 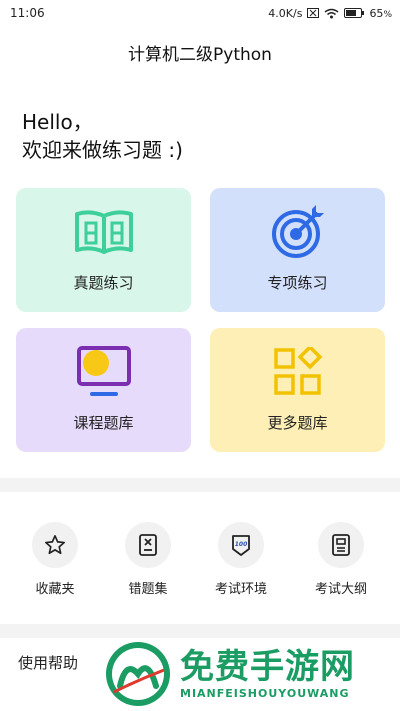 What do you see at coordinates (341, 545) in the screenshot?
I see `outline-doc-icon` at bounding box center [341, 545].